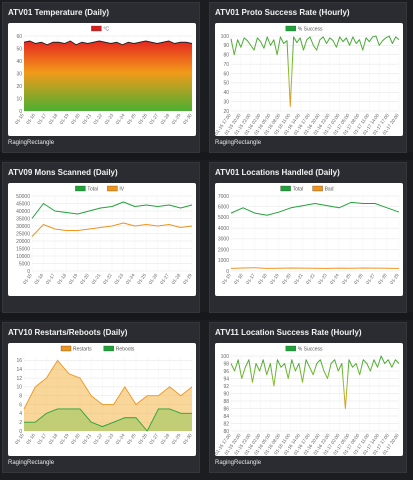 The image size is (413, 480). What do you see at coordinates (226, 74) in the screenshot?
I see `y-tick-label: 60` at bounding box center [226, 74].